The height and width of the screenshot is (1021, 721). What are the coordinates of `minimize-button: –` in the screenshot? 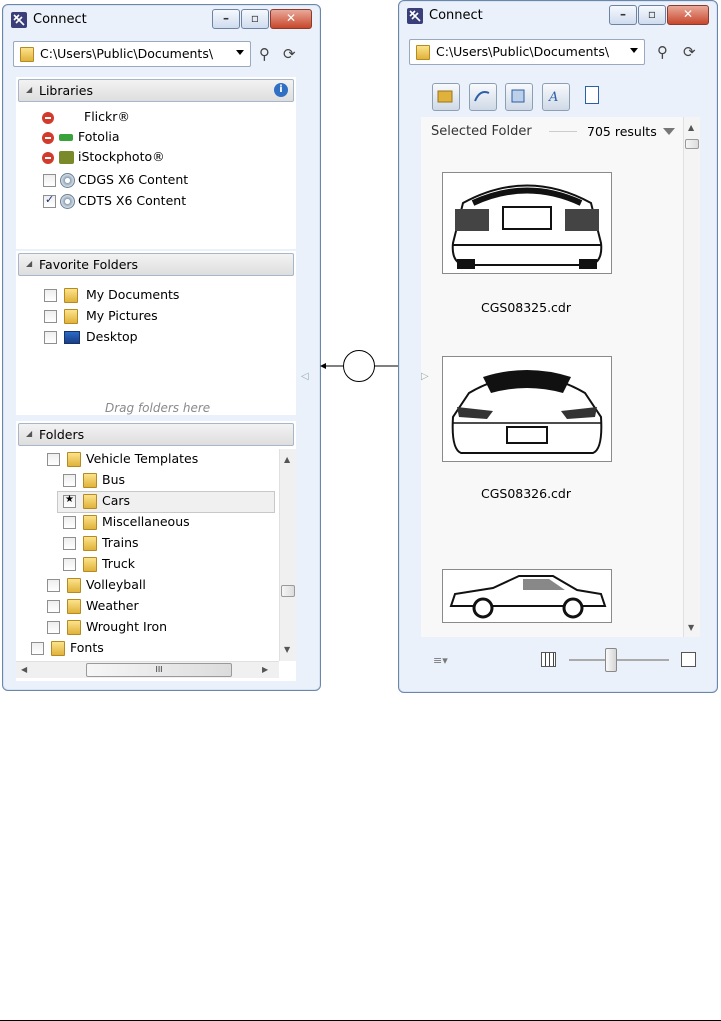 It's located at (623, 15).